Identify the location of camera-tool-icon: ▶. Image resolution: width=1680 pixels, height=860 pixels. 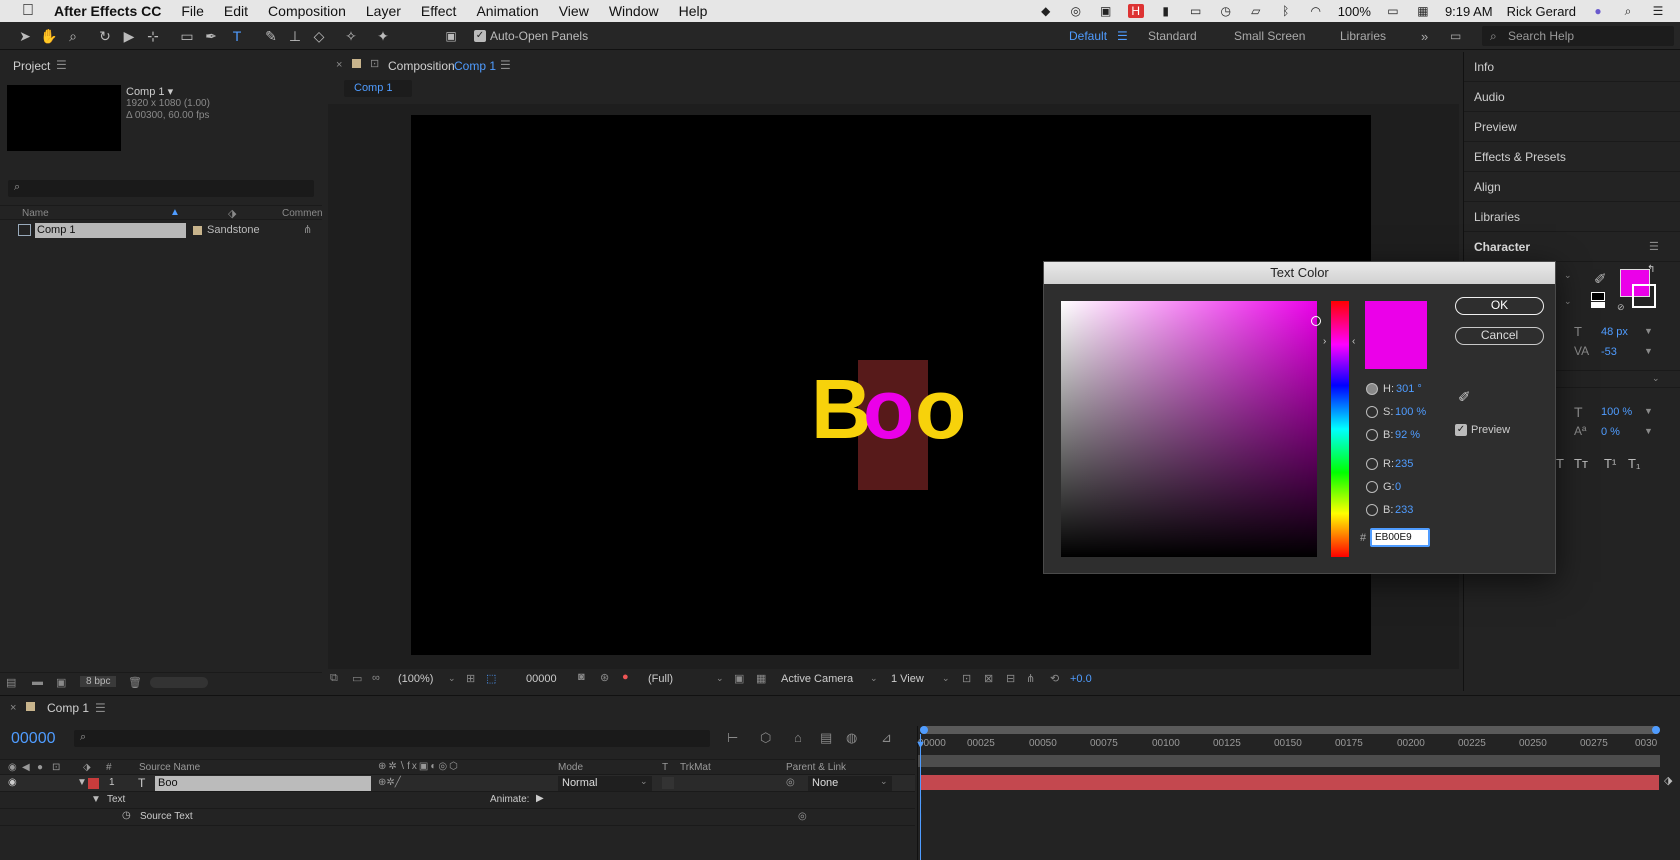
(129, 36).